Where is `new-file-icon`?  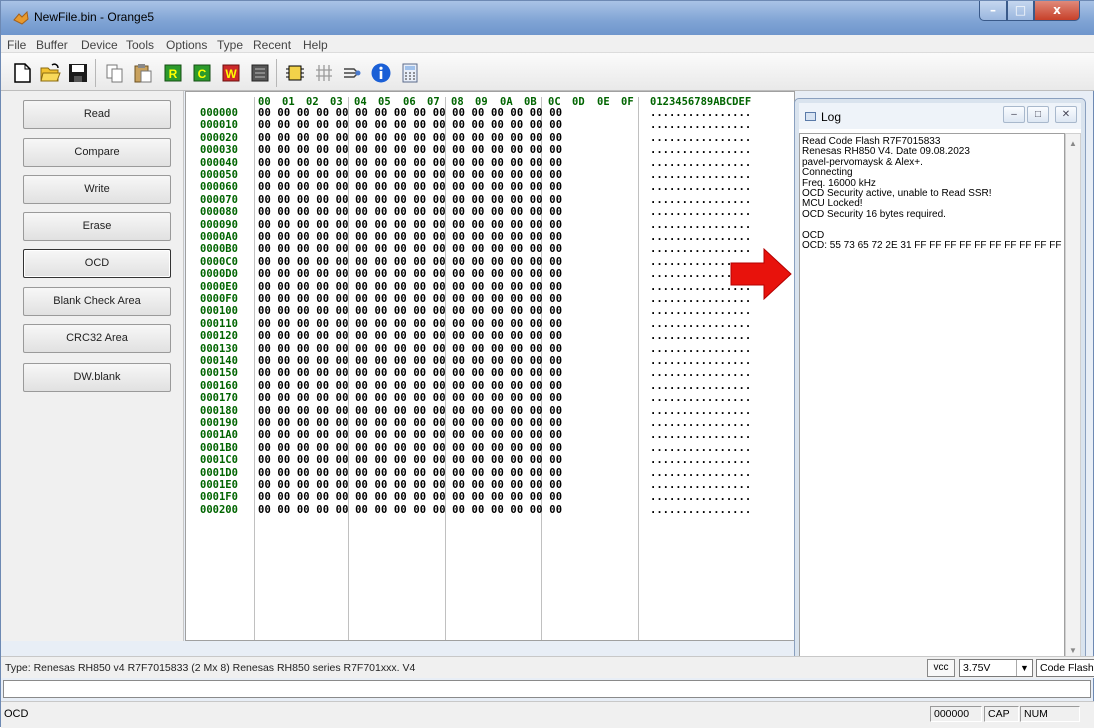
new-file-icon is located at coordinates (22, 73).